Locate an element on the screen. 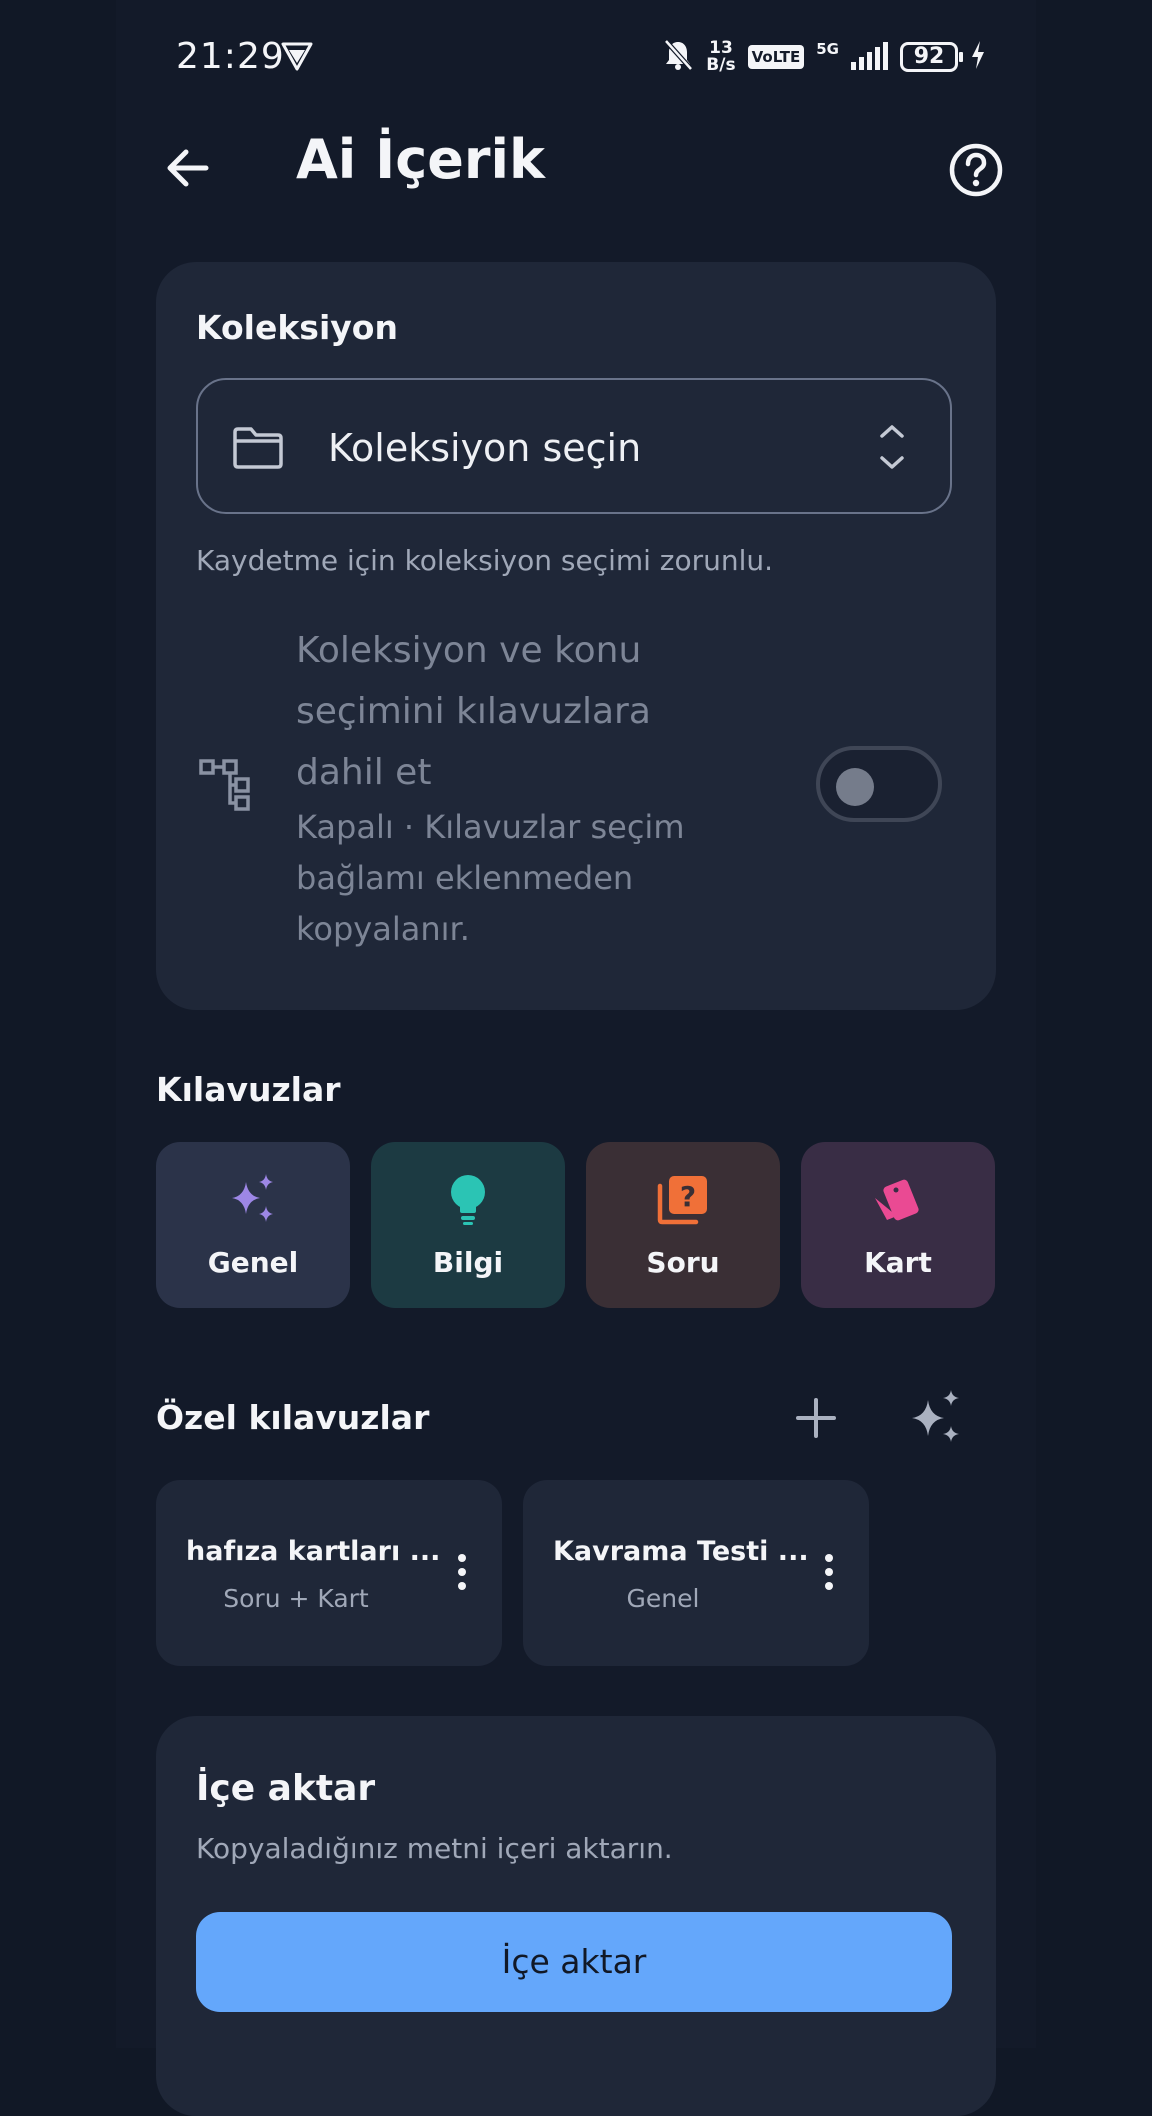 The image size is (1152, 2116). help-button is located at coordinates (976, 170).